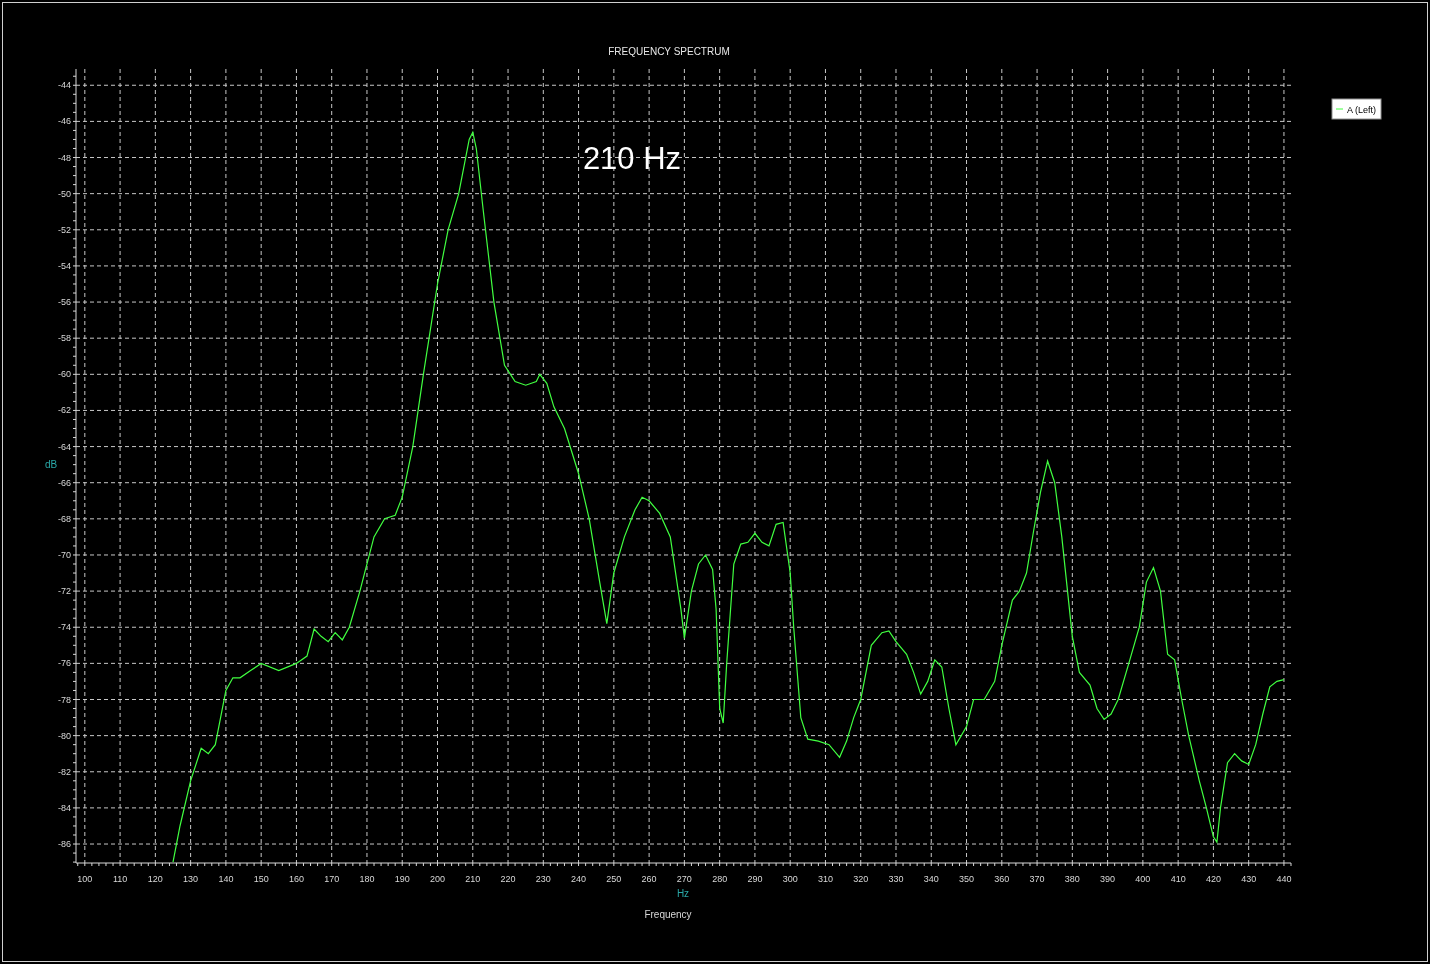 This screenshot has height=964, width=1430. Describe the element at coordinates (1249, 879) in the screenshot. I see `x-tick-label: 430` at that location.